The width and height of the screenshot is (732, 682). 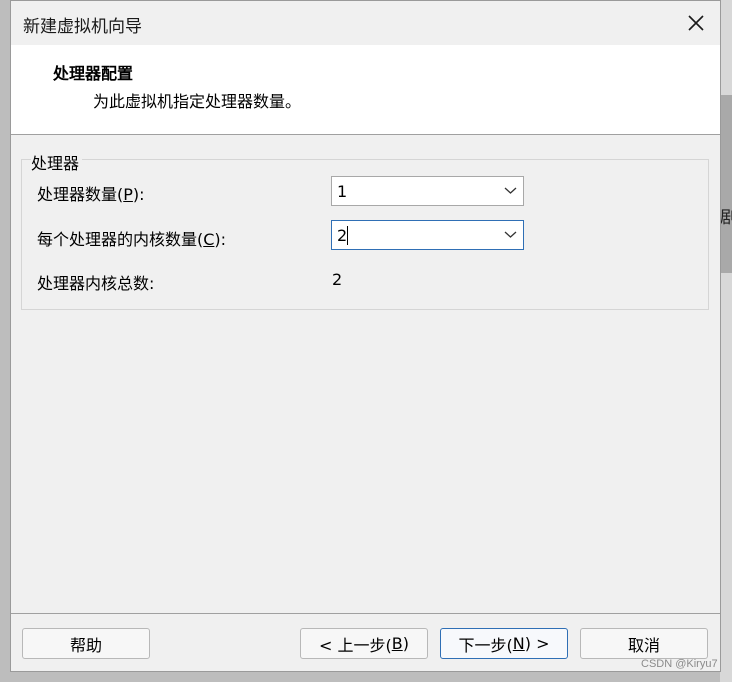 I want to click on background-glyph: 剧, so click(x=726, y=218).